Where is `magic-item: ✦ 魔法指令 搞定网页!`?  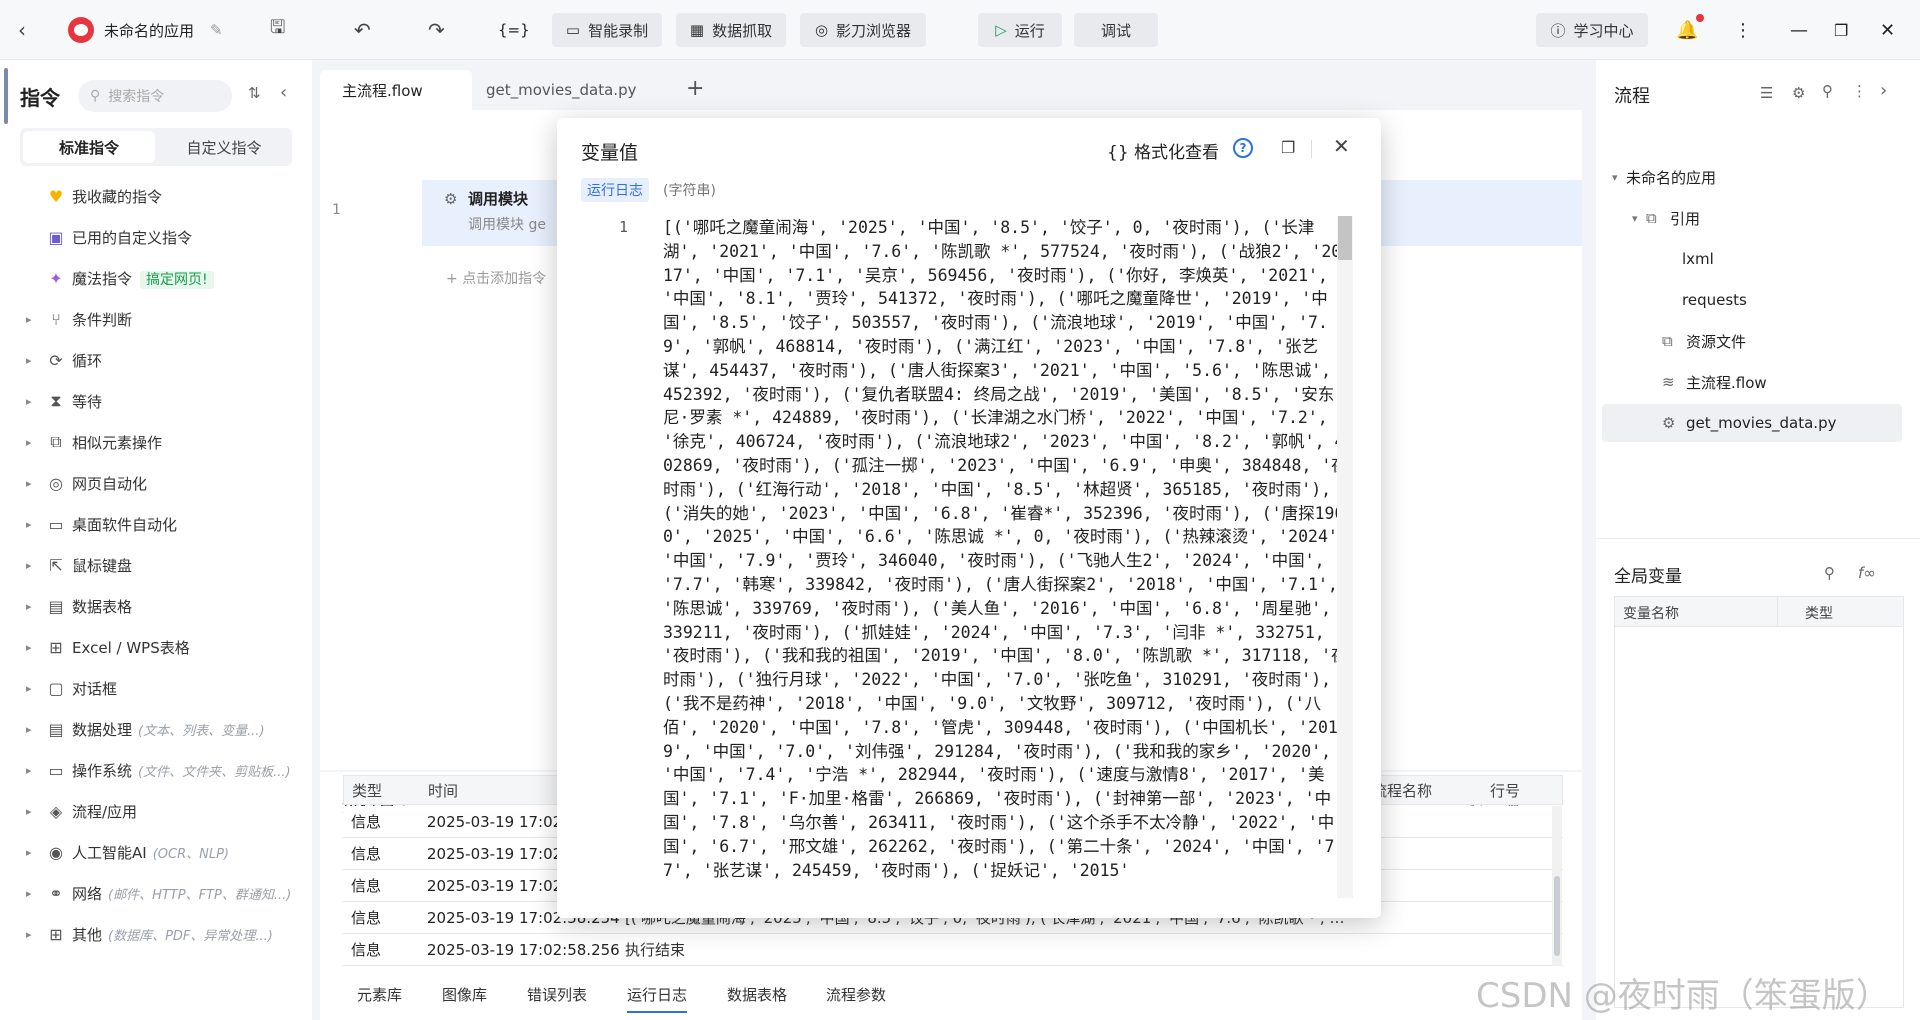 magic-item: ✦ 魔法指令 搞定网页! is located at coordinates (156, 278).